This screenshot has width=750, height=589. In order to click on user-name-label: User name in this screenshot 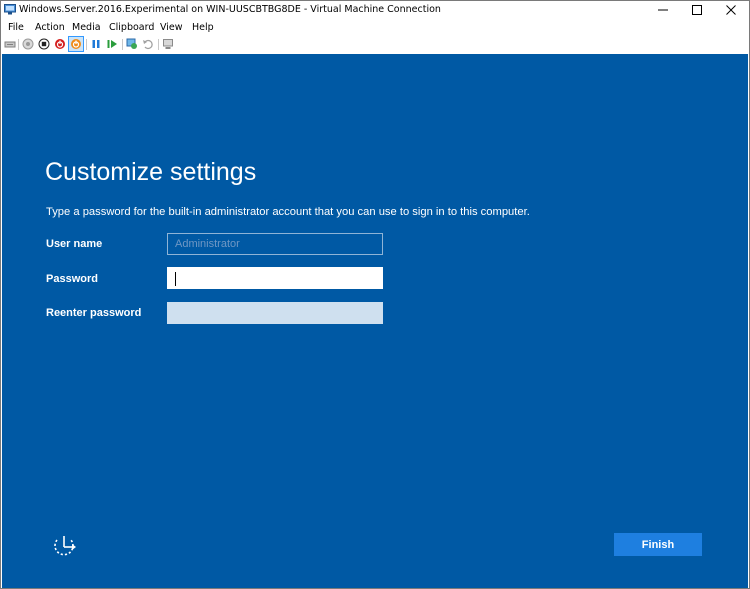, I will do `click(74, 244)`.